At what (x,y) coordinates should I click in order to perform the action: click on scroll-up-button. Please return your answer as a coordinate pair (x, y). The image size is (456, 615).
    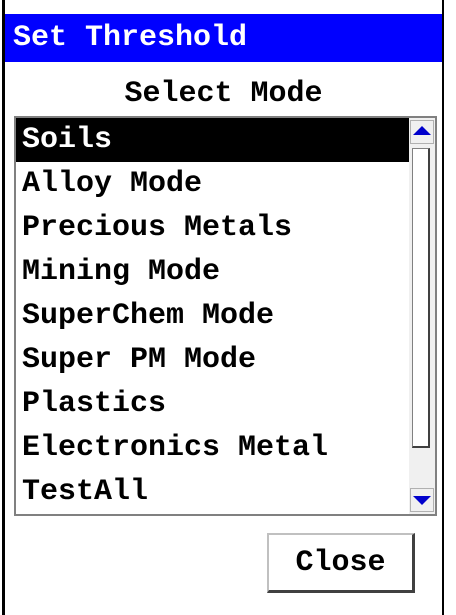
    Looking at the image, I should click on (422, 132).